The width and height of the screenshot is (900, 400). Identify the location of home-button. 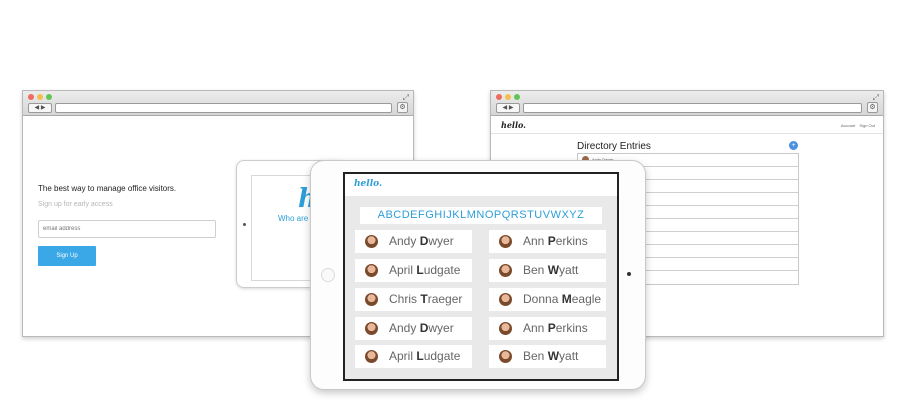
(328, 275).